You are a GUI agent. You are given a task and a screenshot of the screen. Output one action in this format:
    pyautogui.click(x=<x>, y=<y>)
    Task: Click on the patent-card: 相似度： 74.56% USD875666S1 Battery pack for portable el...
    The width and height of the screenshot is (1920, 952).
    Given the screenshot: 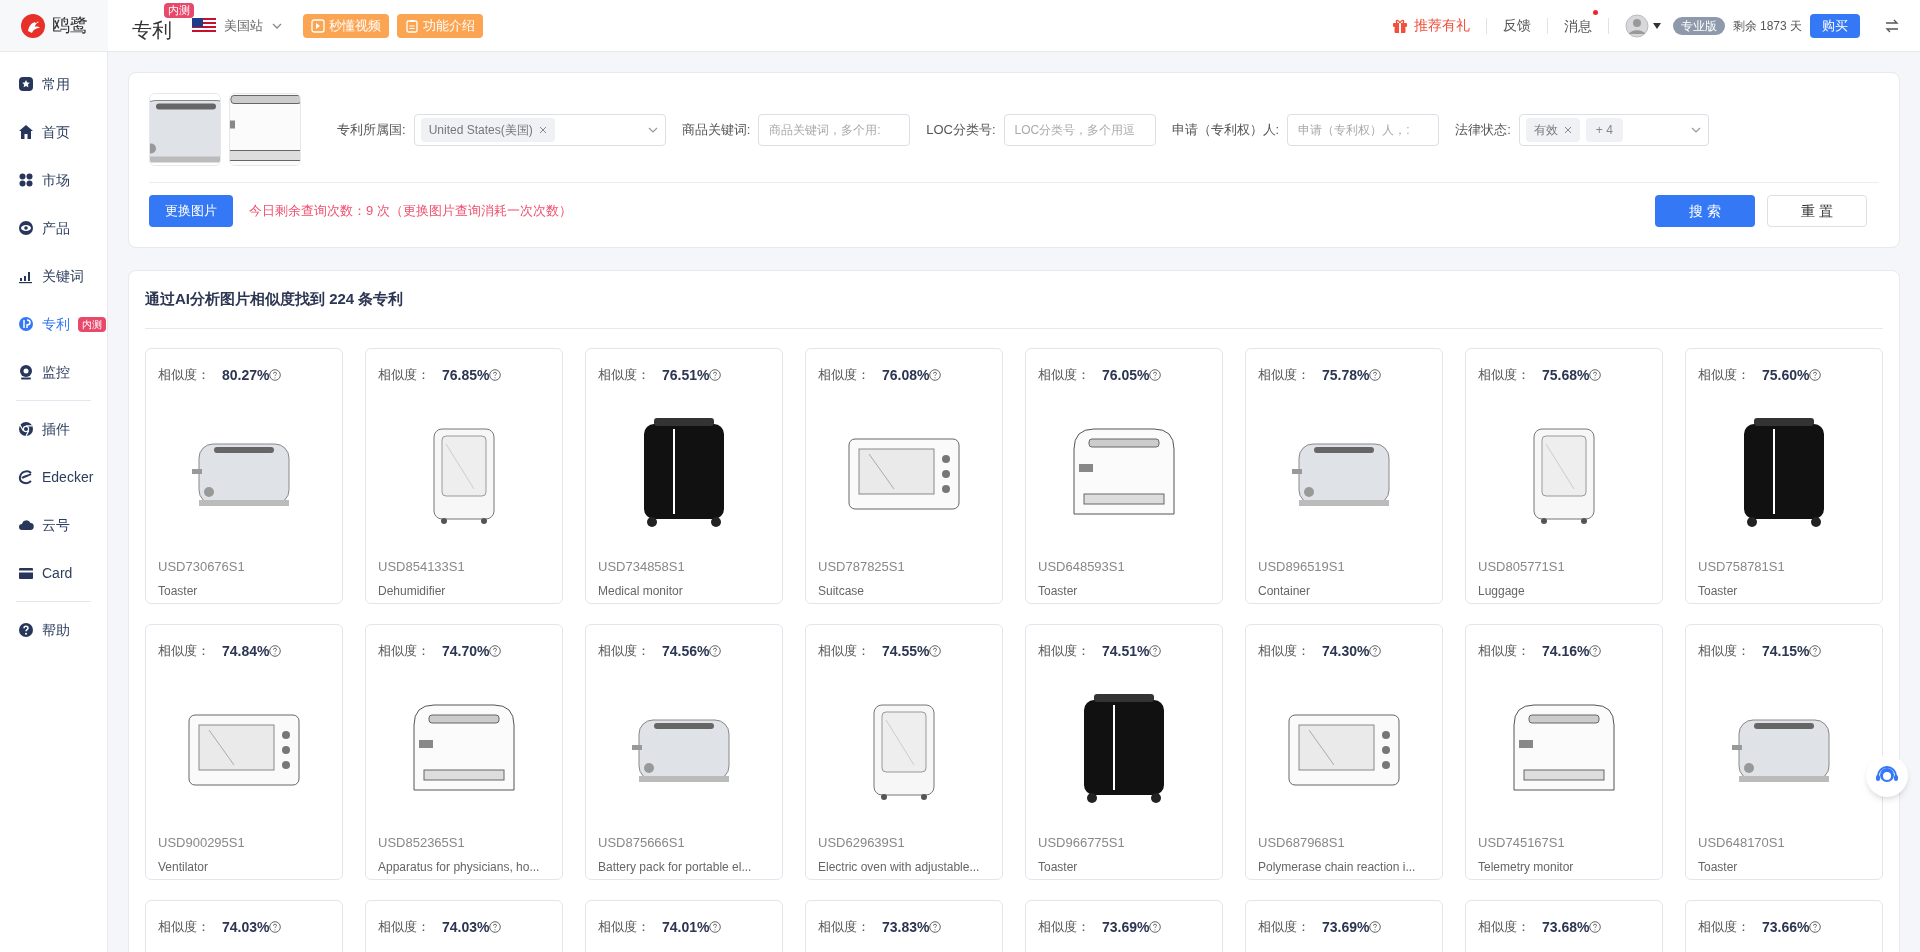 What is the action you would take?
    pyautogui.click(x=684, y=751)
    